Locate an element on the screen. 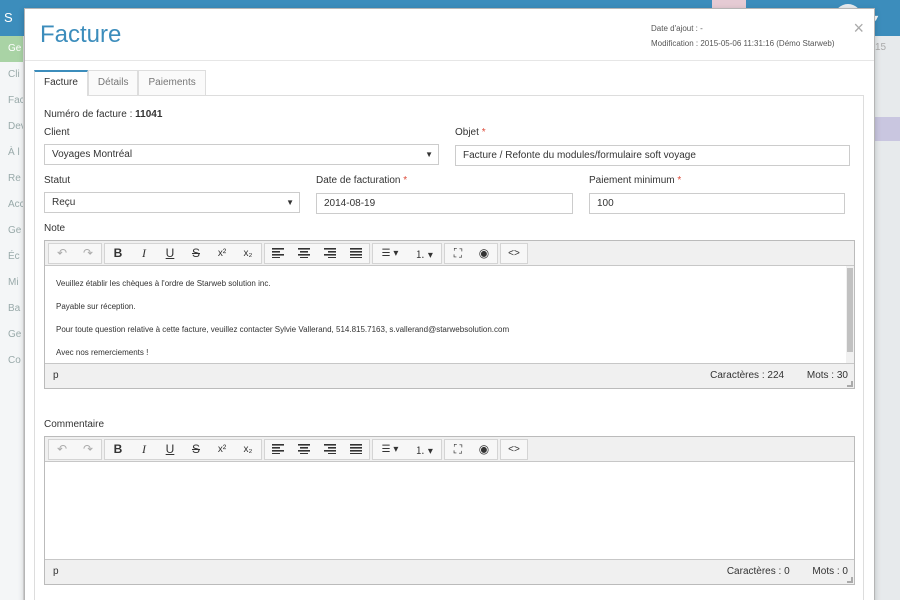 This screenshot has height=600, width=900. date-input: 2014-08-19 is located at coordinates (444, 203).